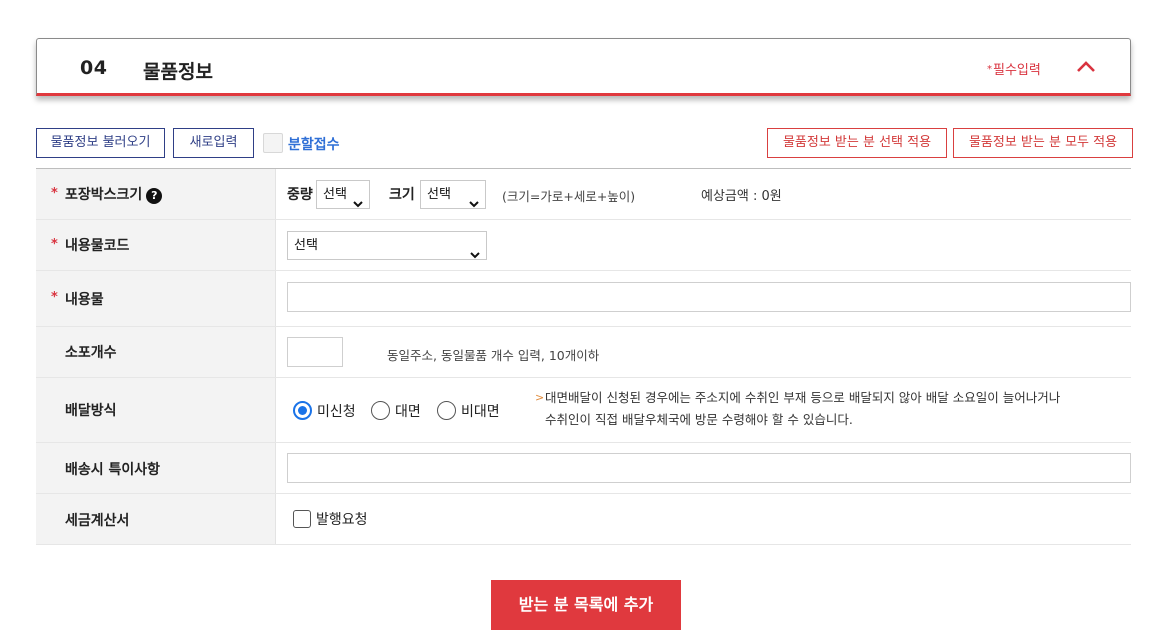  What do you see at coordinates (302, 519) in the screenshot?
I see `tax-invoice-checkbox` at bounding box center [302, 519].